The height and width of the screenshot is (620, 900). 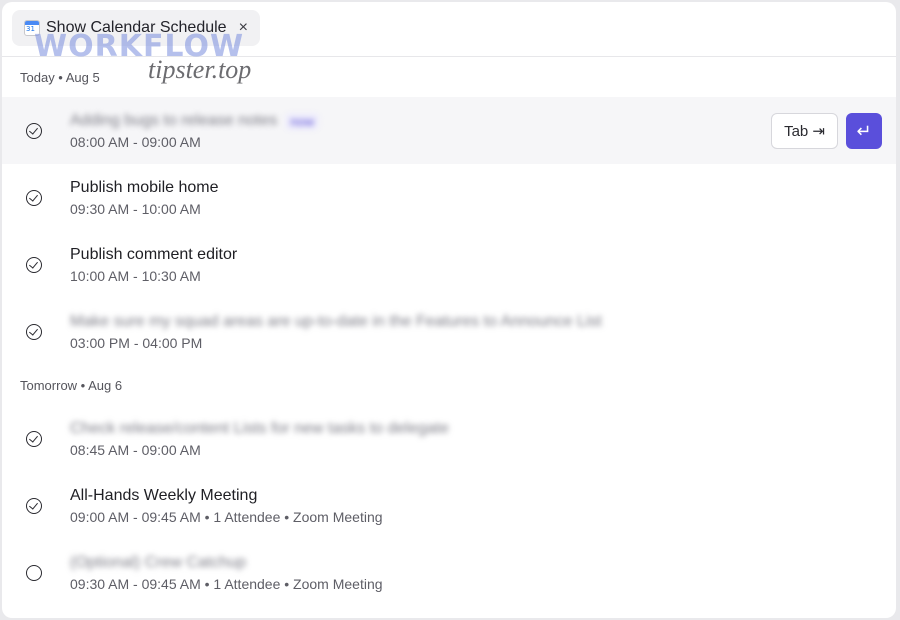 I want to click on event-title-text: Adding bugs to release notes, so click(x=174, y=120).